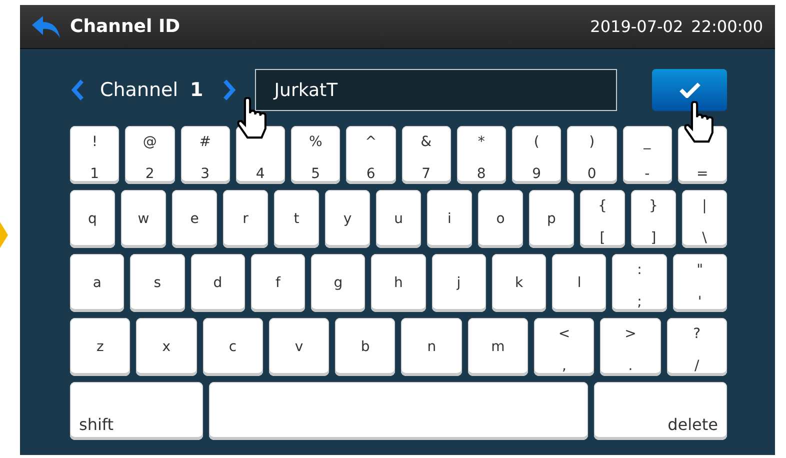  What do you see at coordinates (197, 90) in the screenshot?
I see `channel-number: 1` at bounding box center [197, 90].